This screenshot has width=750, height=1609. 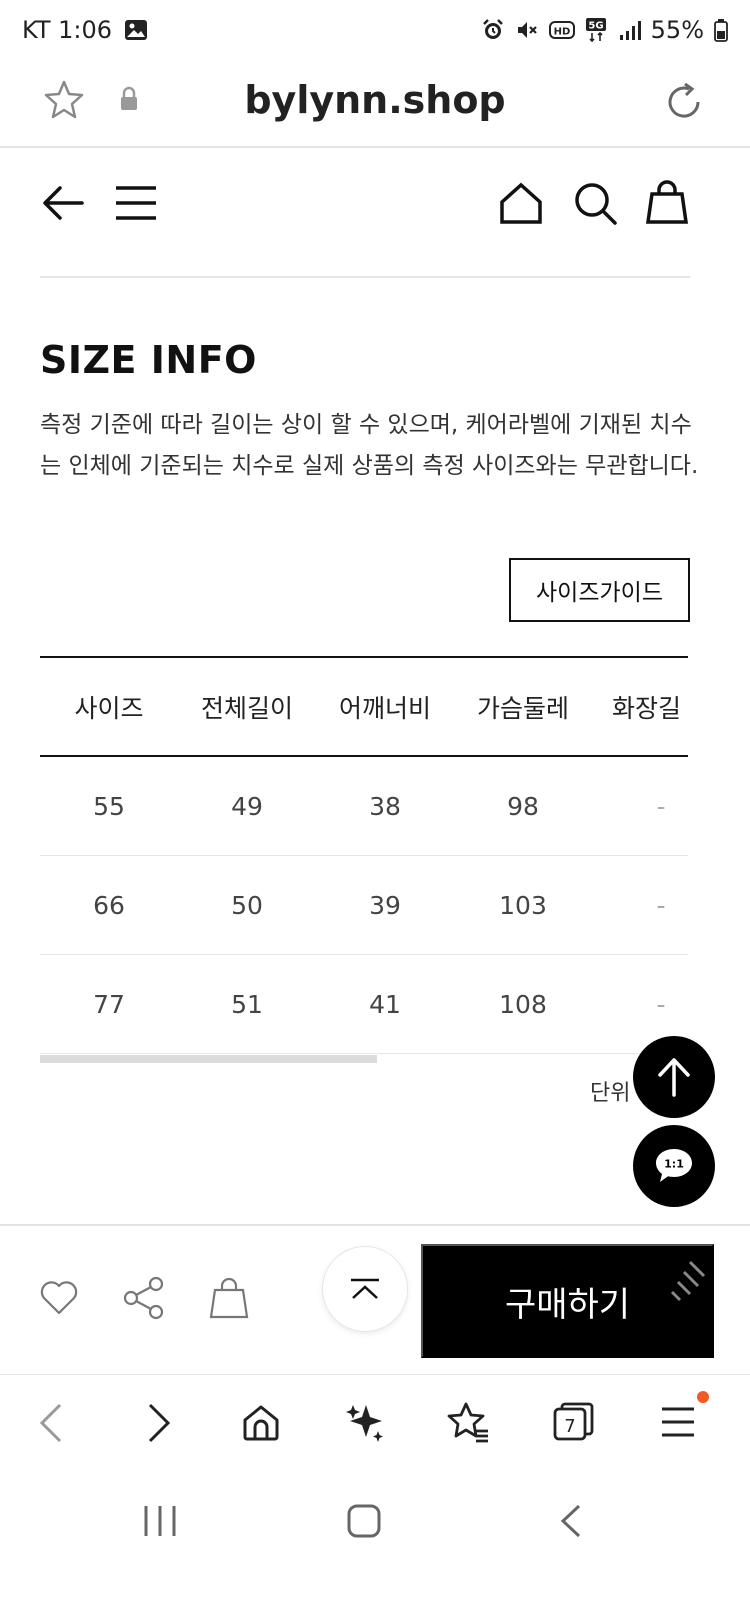 I want to click on search-icon, so click(x=595, y=203).